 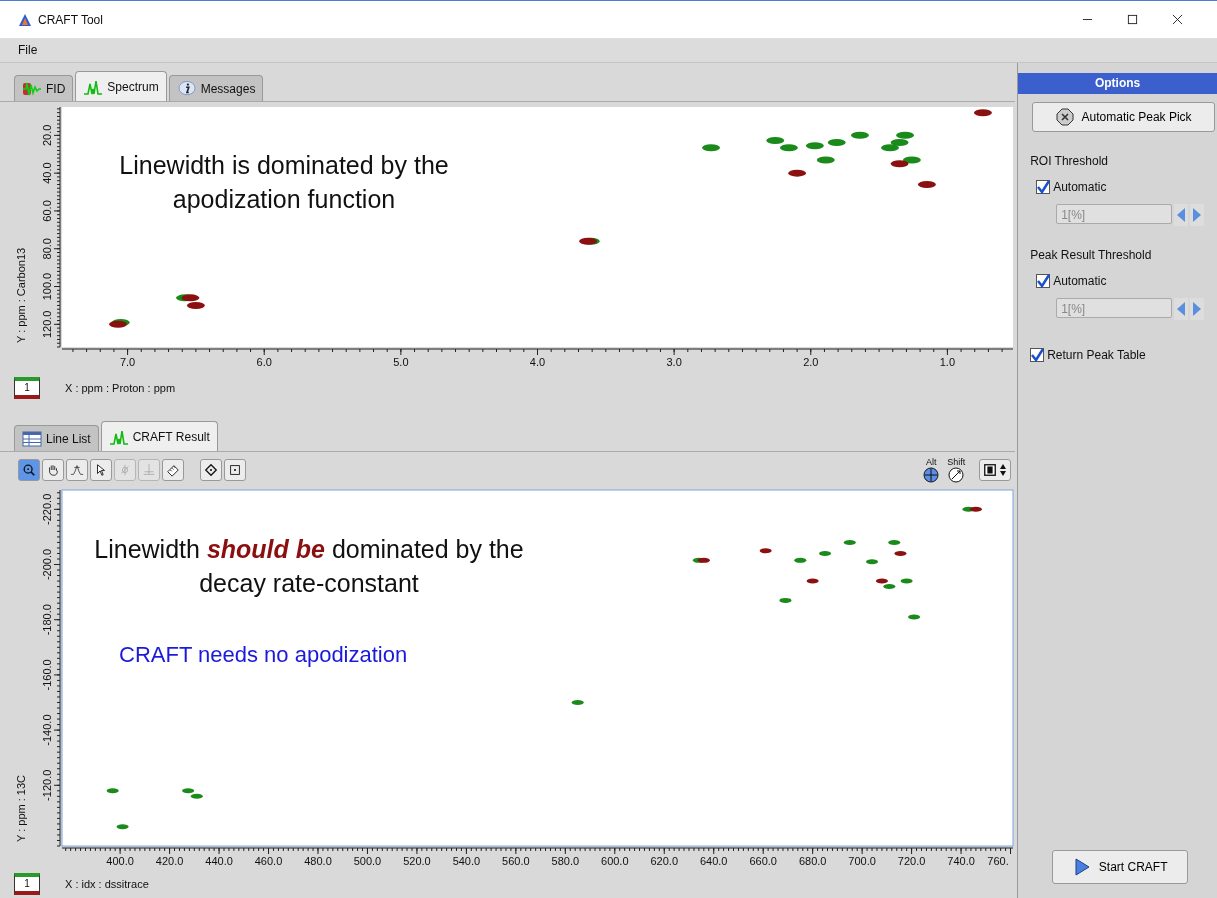 I want to click on y-tick-label: 80.0, so click(x=47, y=249).